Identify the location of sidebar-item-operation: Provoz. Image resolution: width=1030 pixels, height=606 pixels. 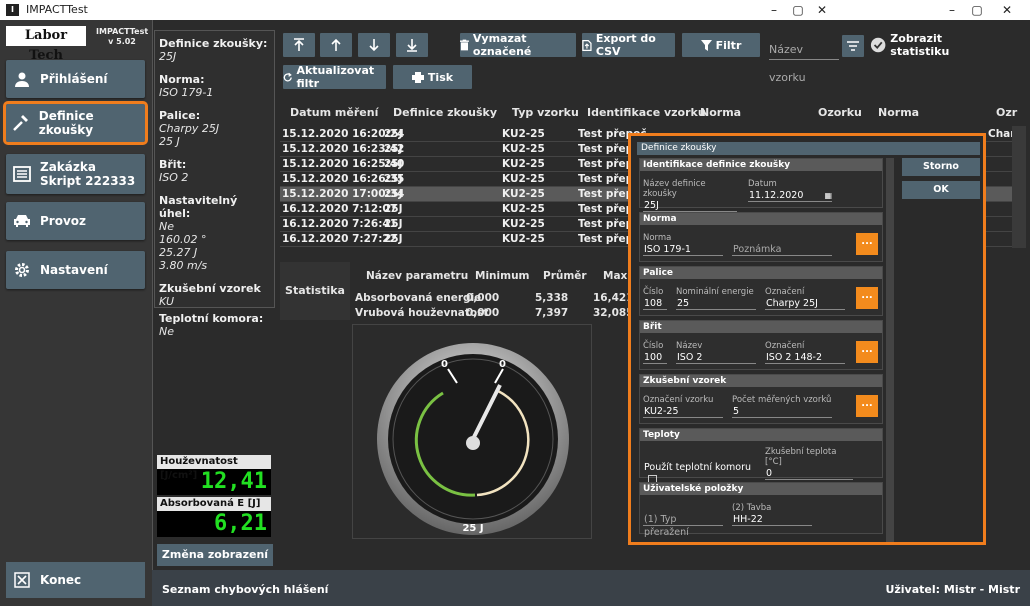
(75, 221).